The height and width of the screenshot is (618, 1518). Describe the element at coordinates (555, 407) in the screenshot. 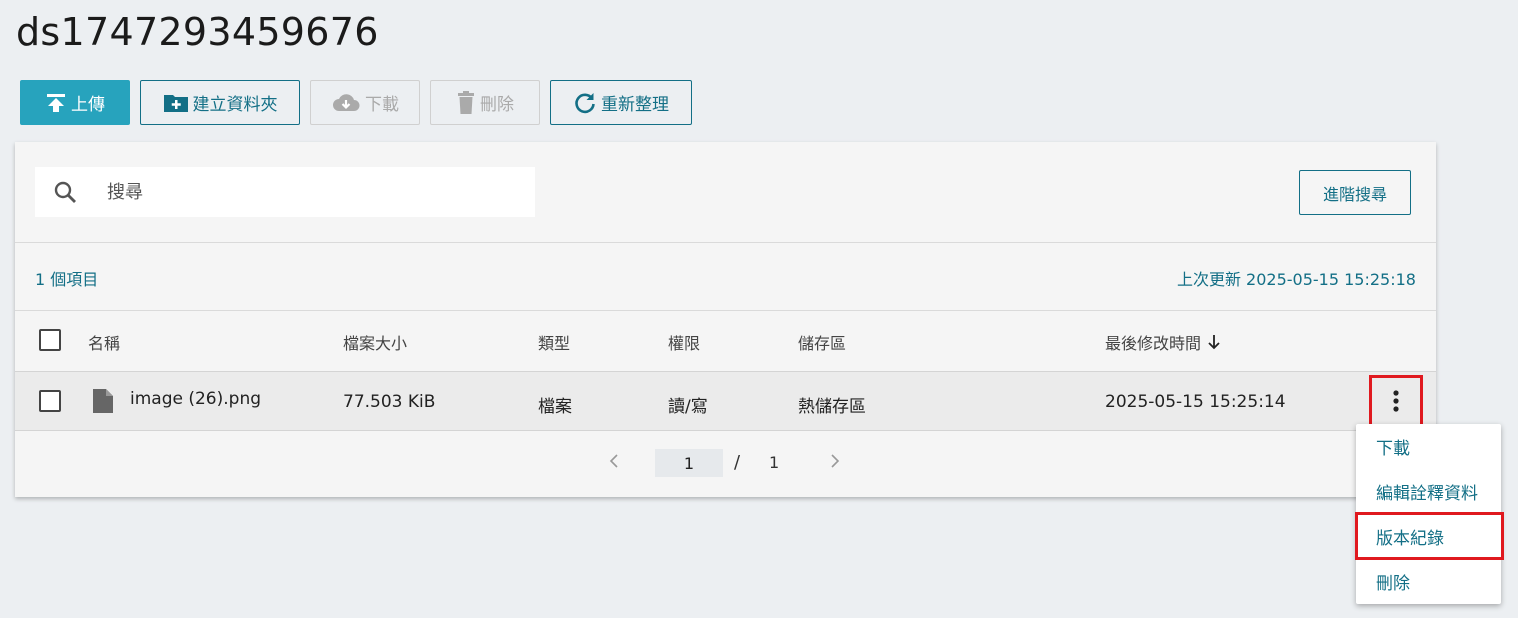

I see `file-type: 檔案` at that location.